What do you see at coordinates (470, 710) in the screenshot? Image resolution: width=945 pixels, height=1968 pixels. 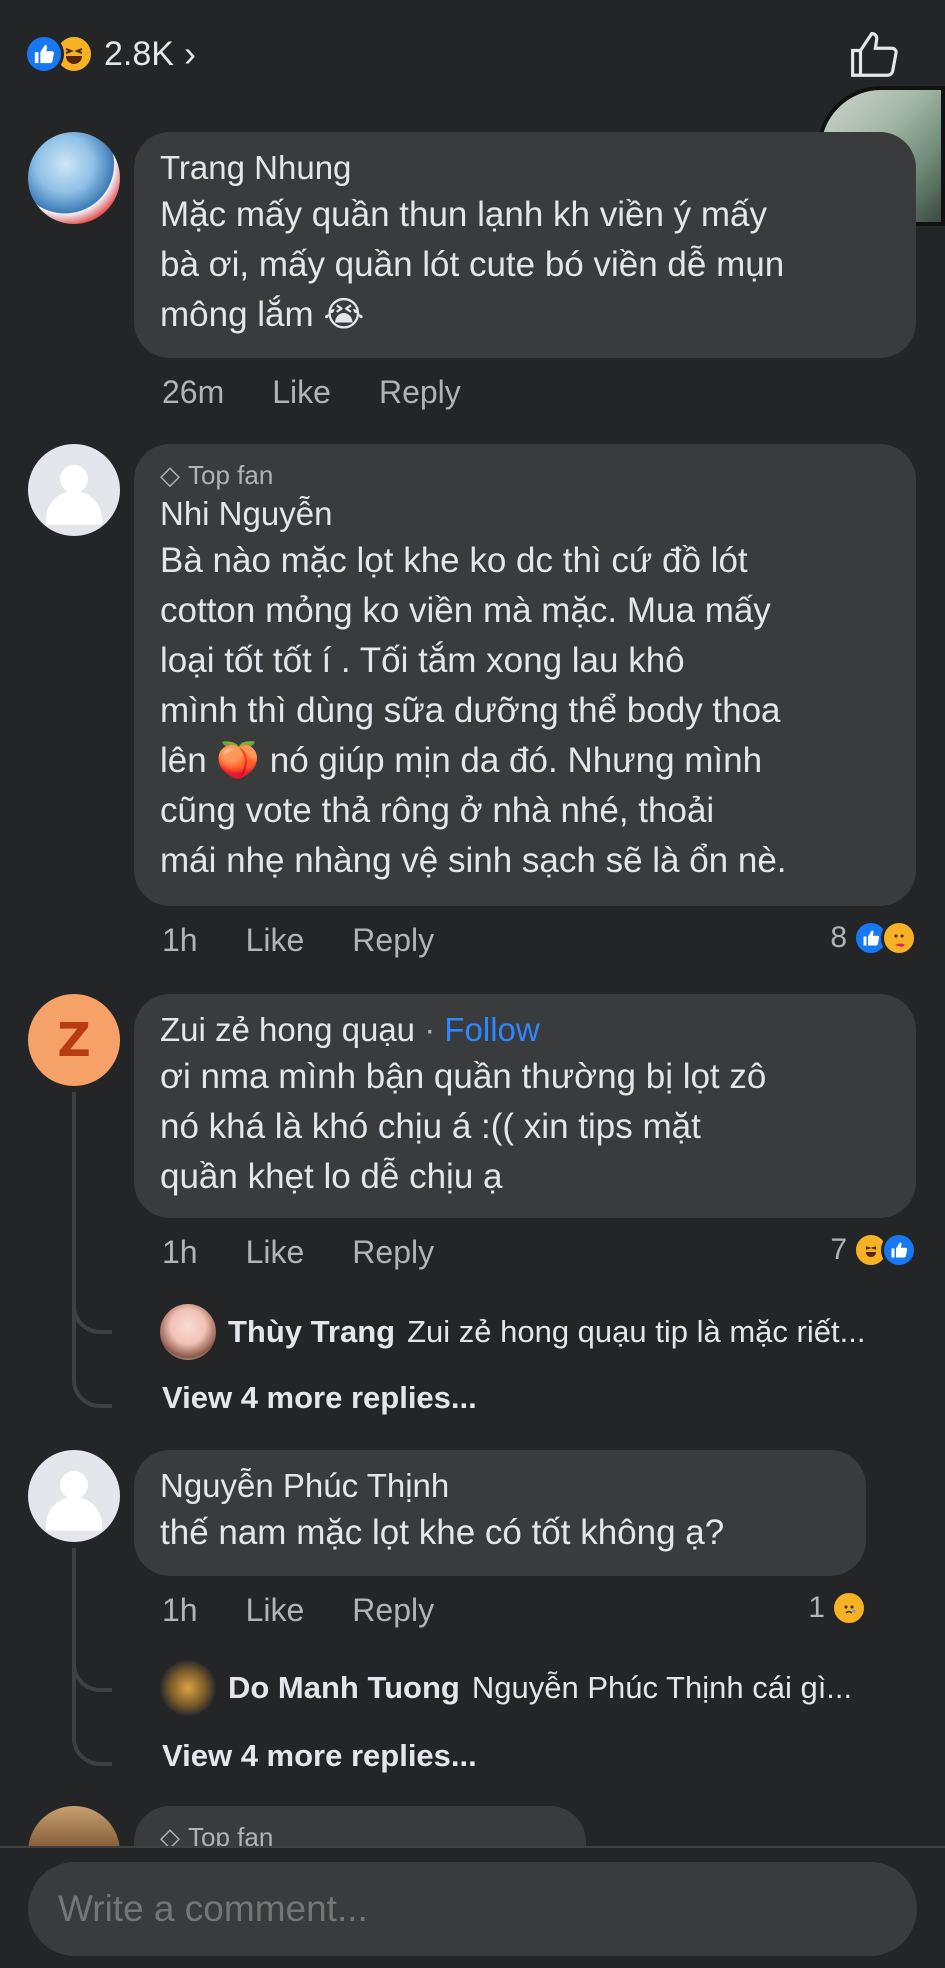 I see `comment-text-line: mình thì dùng sữa dưỡng thể body thoa` at bounding box center [470, 710].